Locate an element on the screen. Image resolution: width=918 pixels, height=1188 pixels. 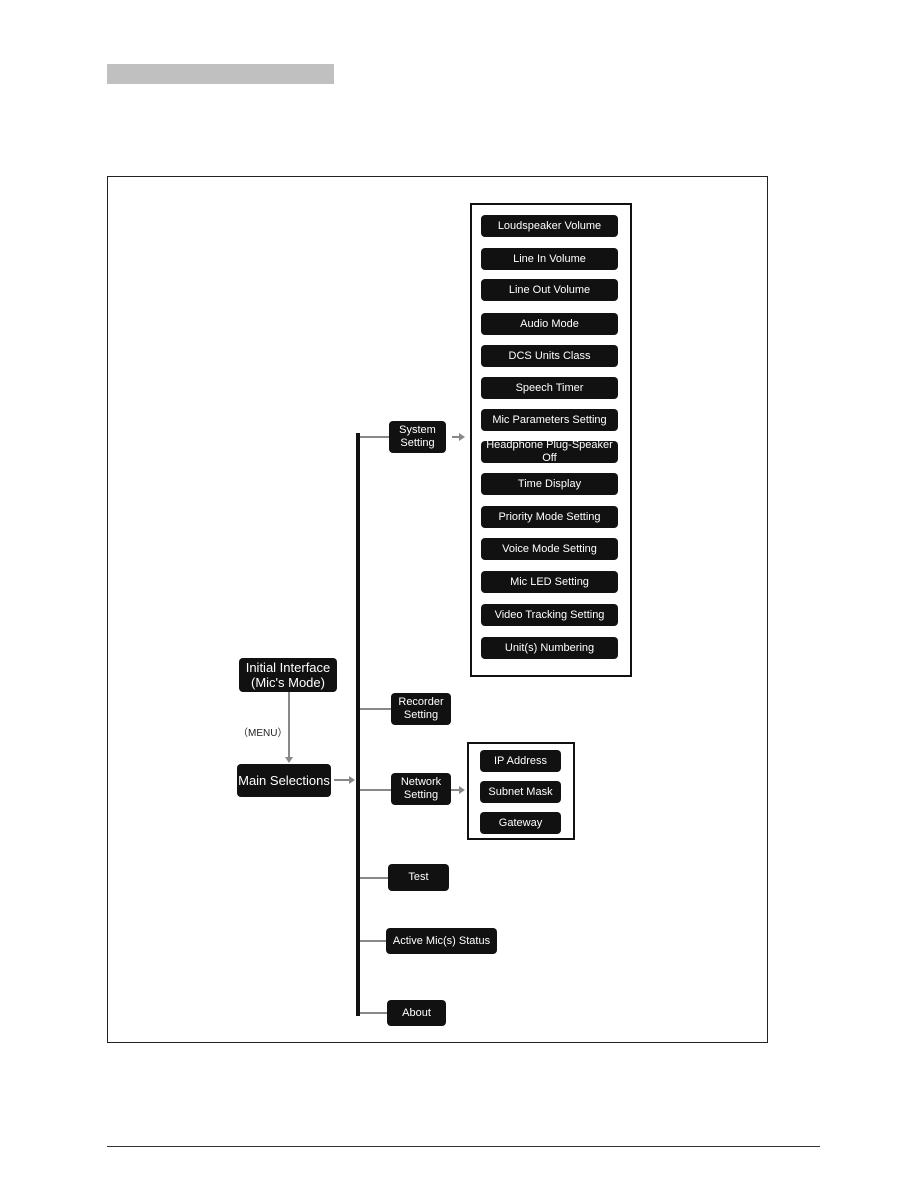
network-setting-item: IP Address is located at coordinates (520, 761).